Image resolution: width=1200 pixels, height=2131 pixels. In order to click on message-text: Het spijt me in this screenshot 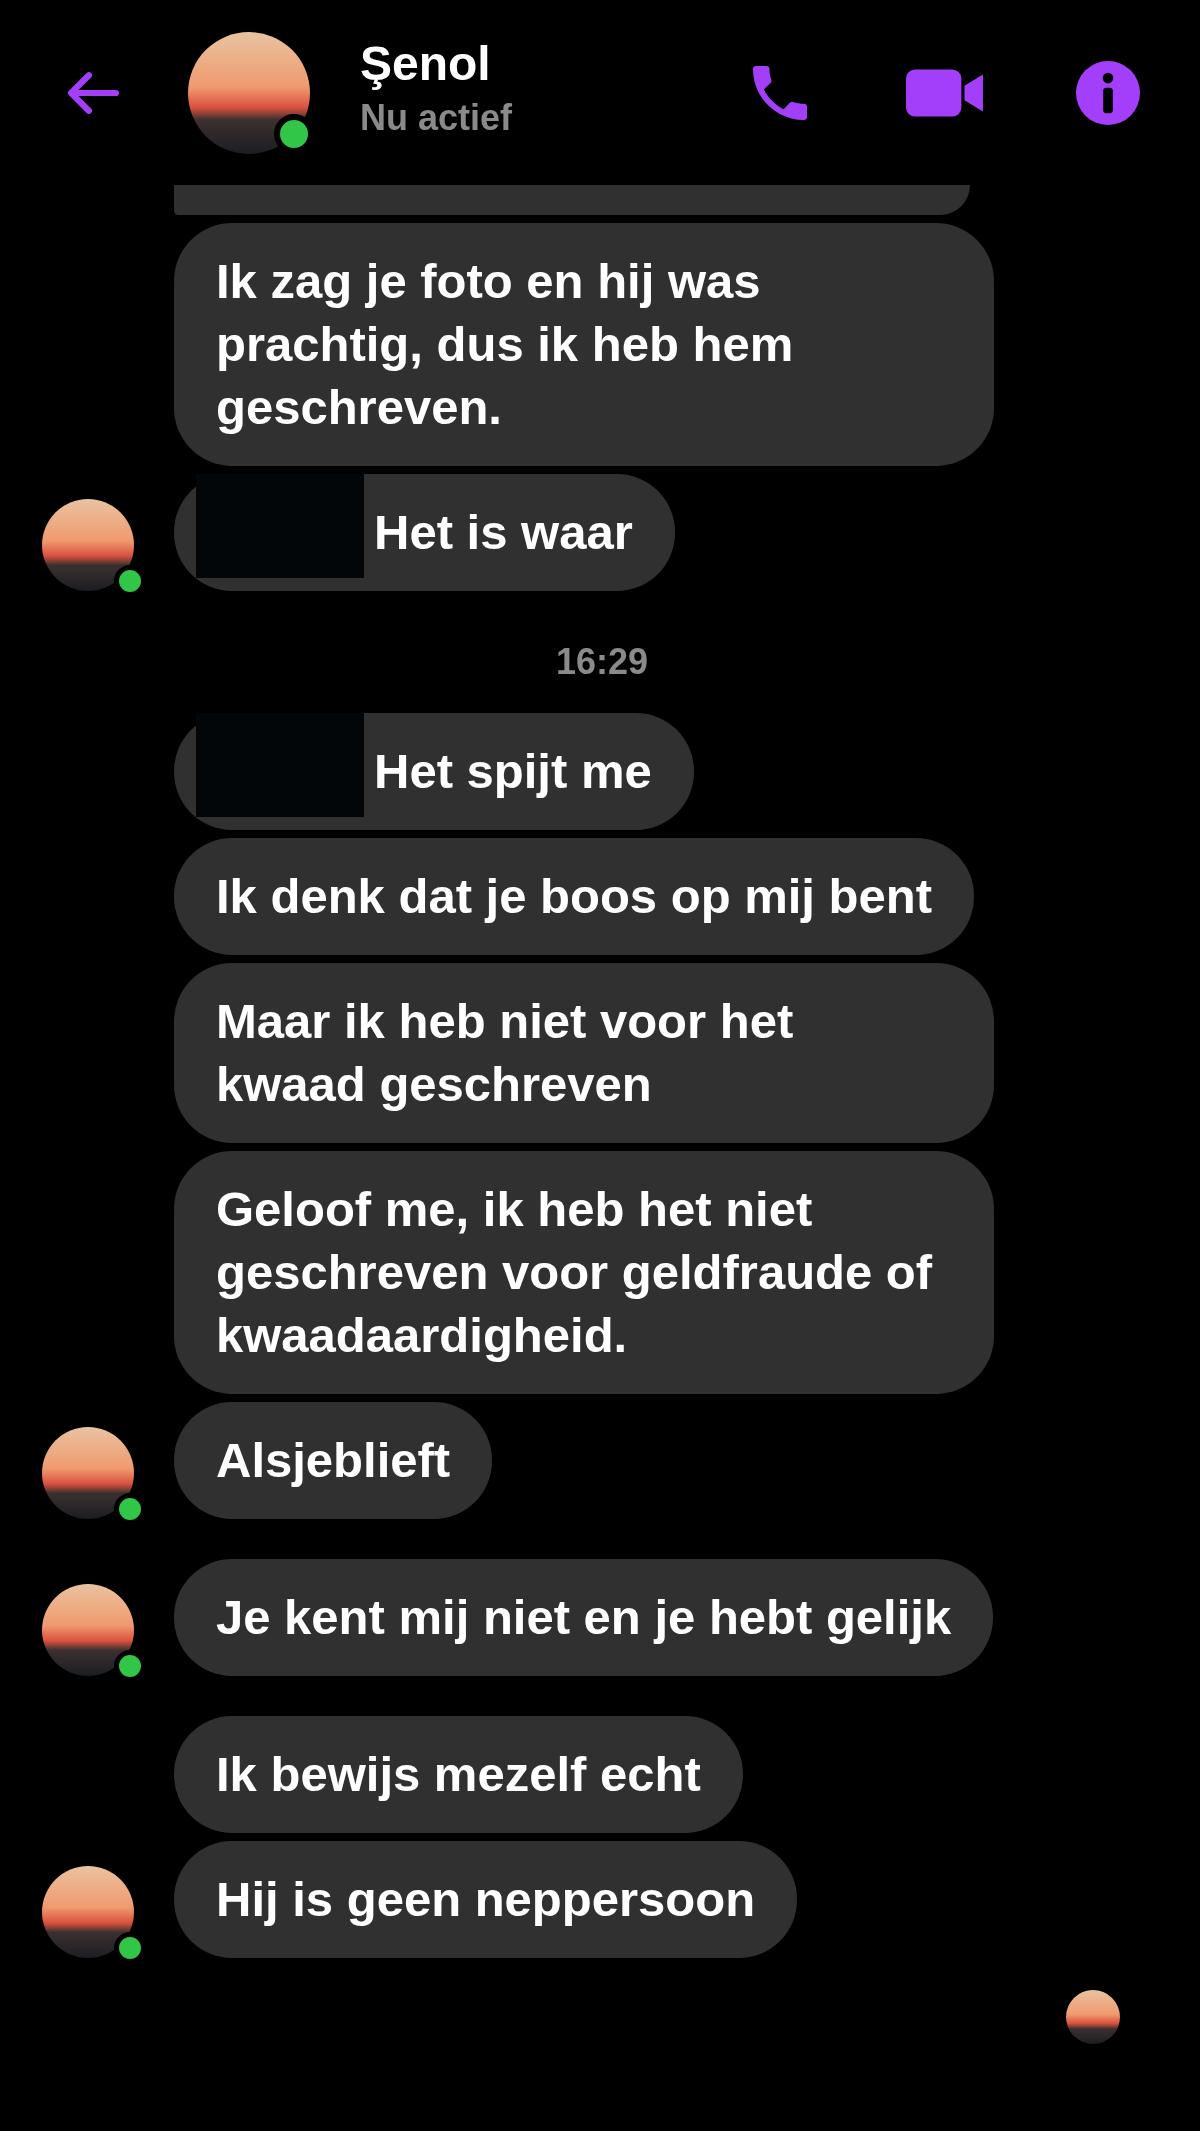, I will do `click(513, 771)`.